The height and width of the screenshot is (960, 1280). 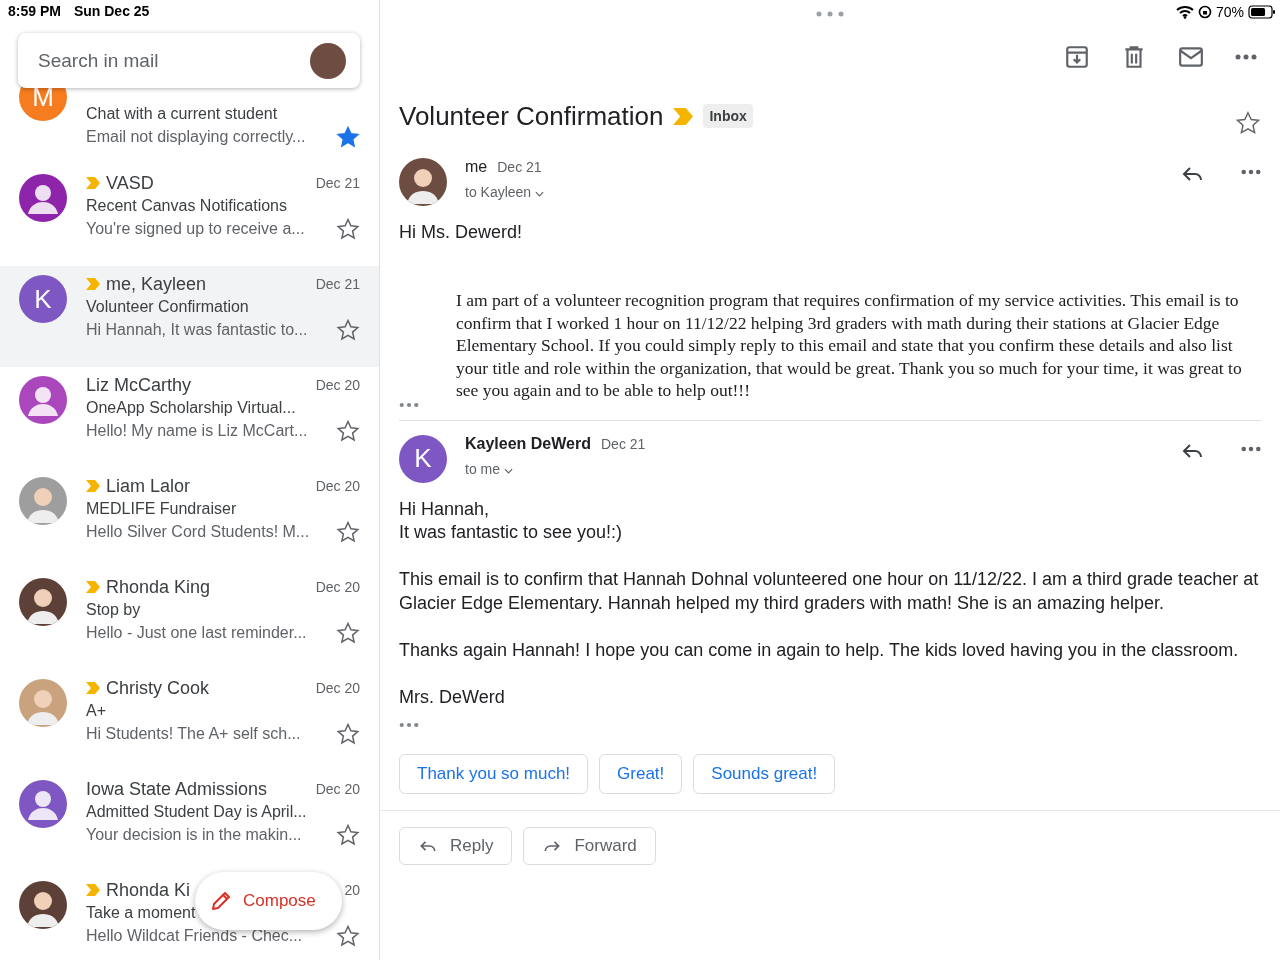 I want to click on message-paragraph: Mrs. DeWerd, so click(x=452, y=697).